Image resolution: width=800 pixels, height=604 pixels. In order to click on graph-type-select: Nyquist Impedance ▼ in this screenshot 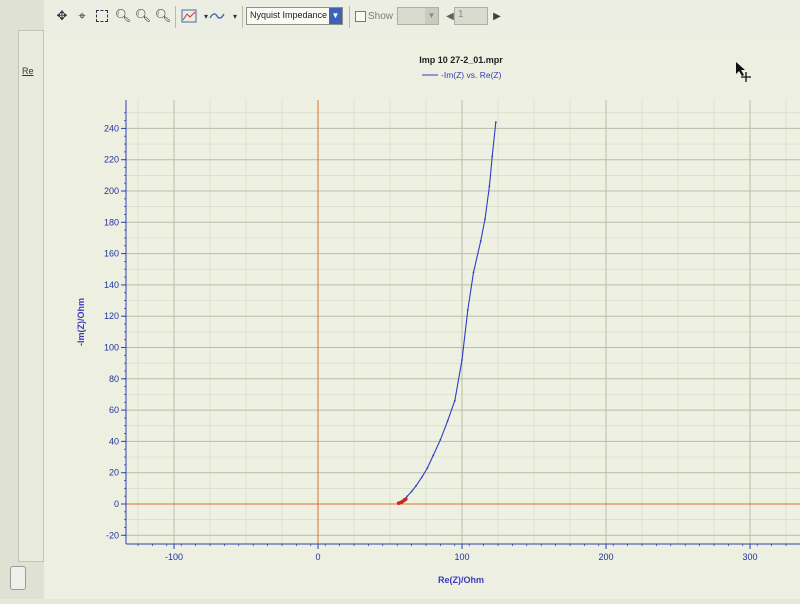, I will do `click(294, 16)`.